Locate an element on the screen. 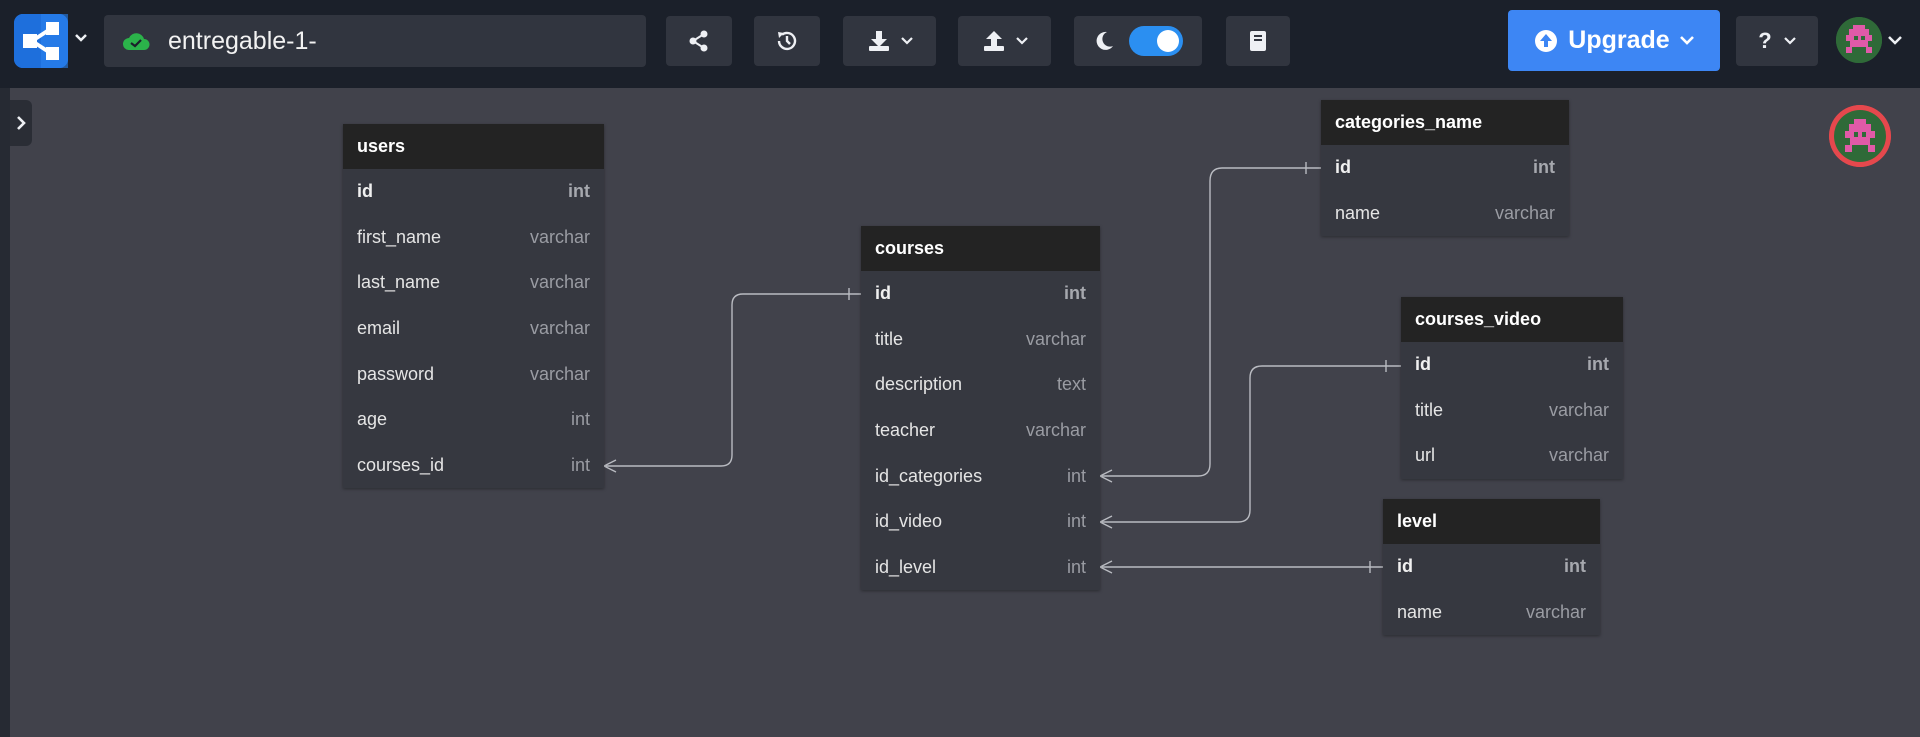 Image resolution: width=1920 pixels, height=737 pixels. table-categories-name: categories_nameid int name varchar is located at coordinates (1445, 168).